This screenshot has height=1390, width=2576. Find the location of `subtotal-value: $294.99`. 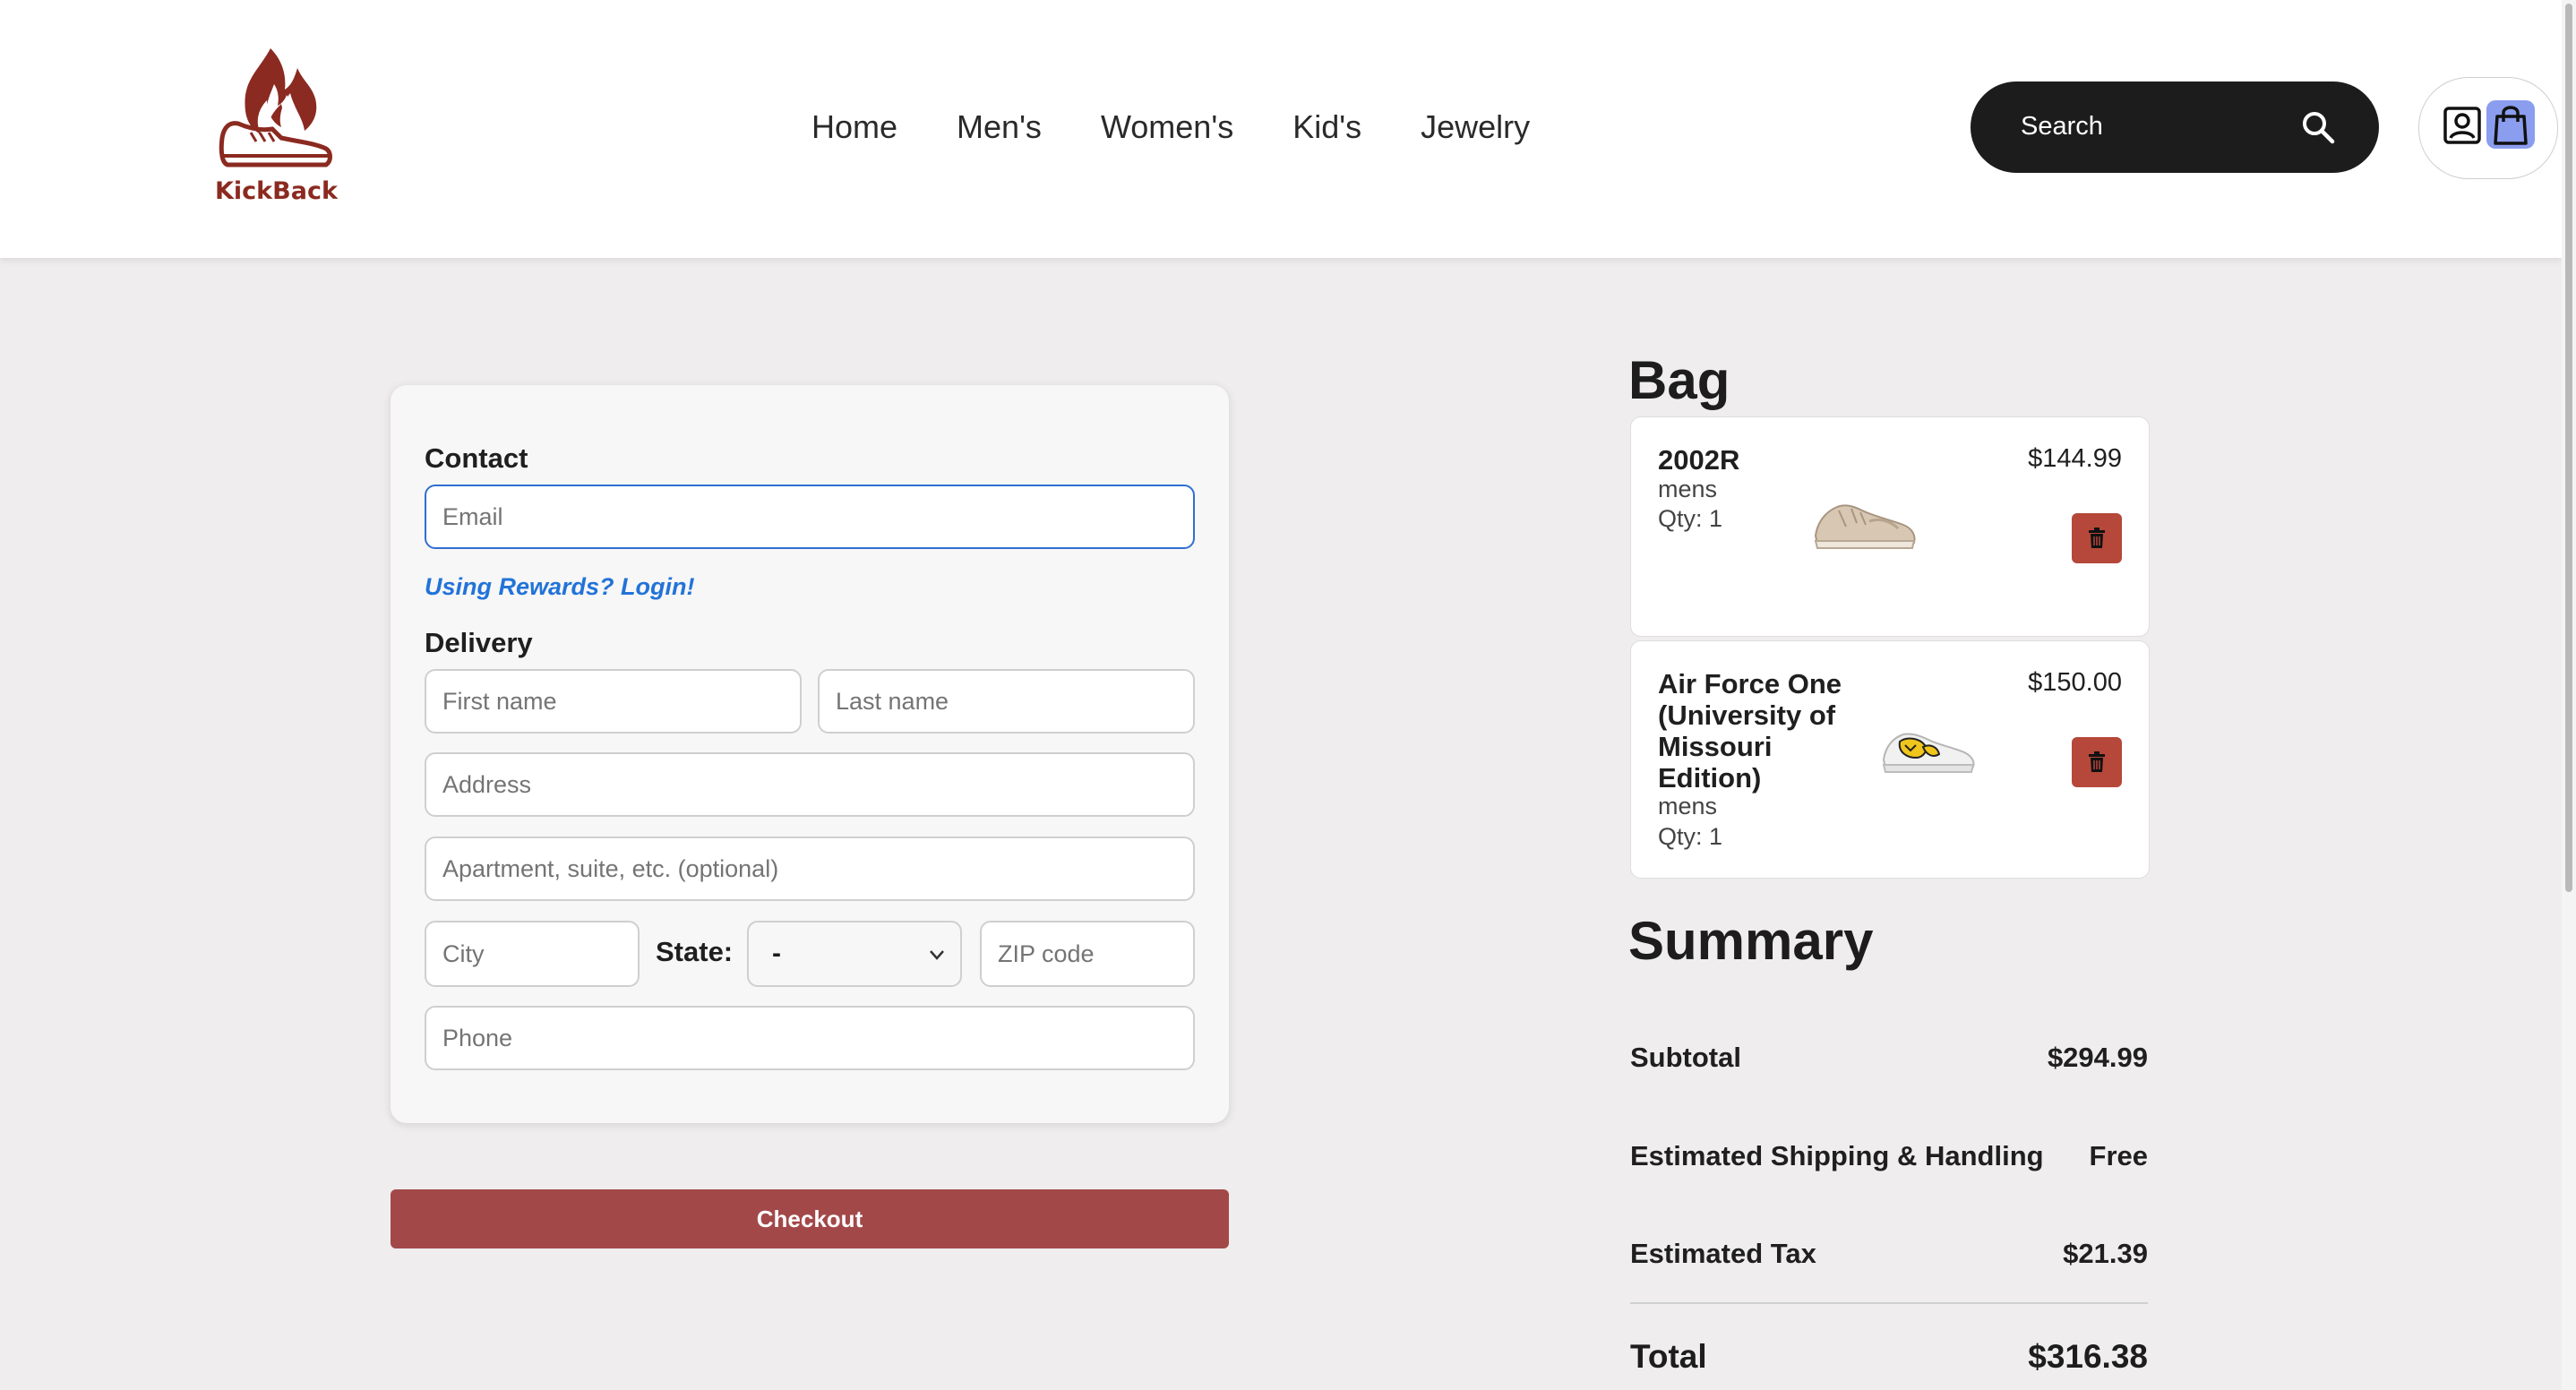

subtotal-value: $294.99 is located at coordinates (2097, 1058).